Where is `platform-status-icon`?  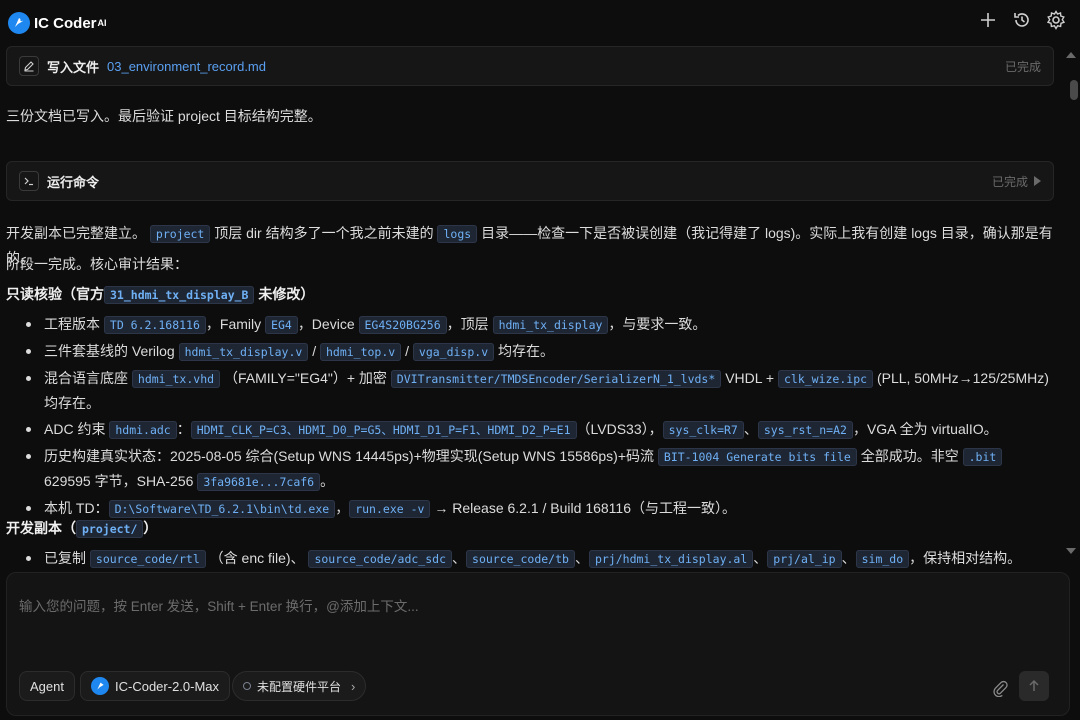 platform-status-icon is located at coordinates (247, 686).